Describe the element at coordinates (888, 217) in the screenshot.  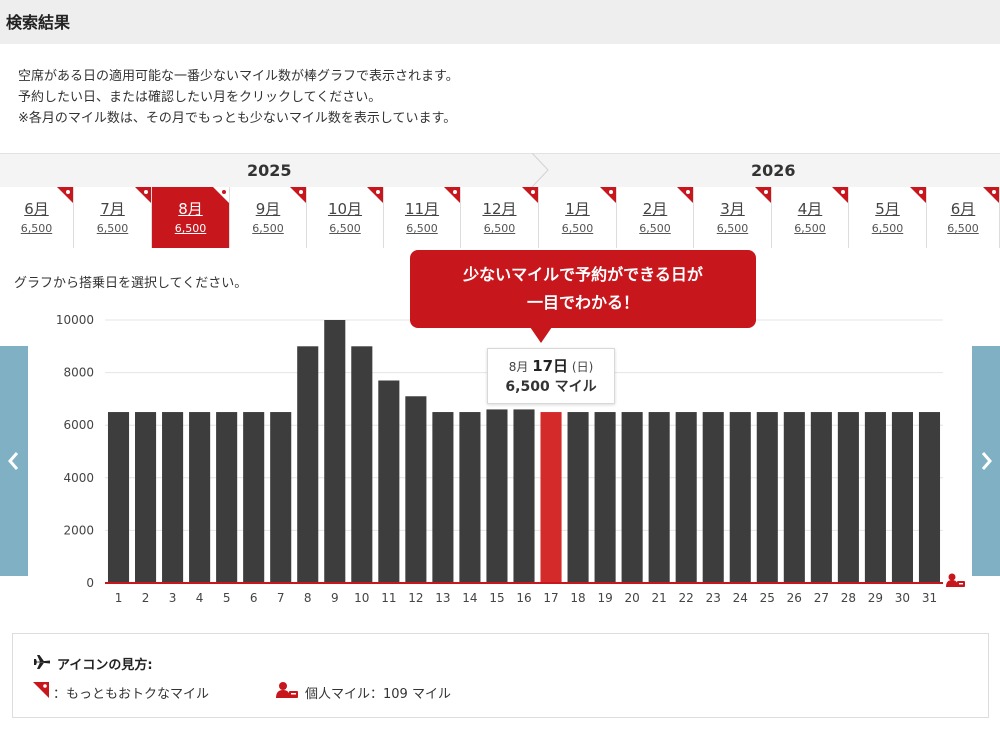
I see `month-tab: 5月 6,500` at that location.